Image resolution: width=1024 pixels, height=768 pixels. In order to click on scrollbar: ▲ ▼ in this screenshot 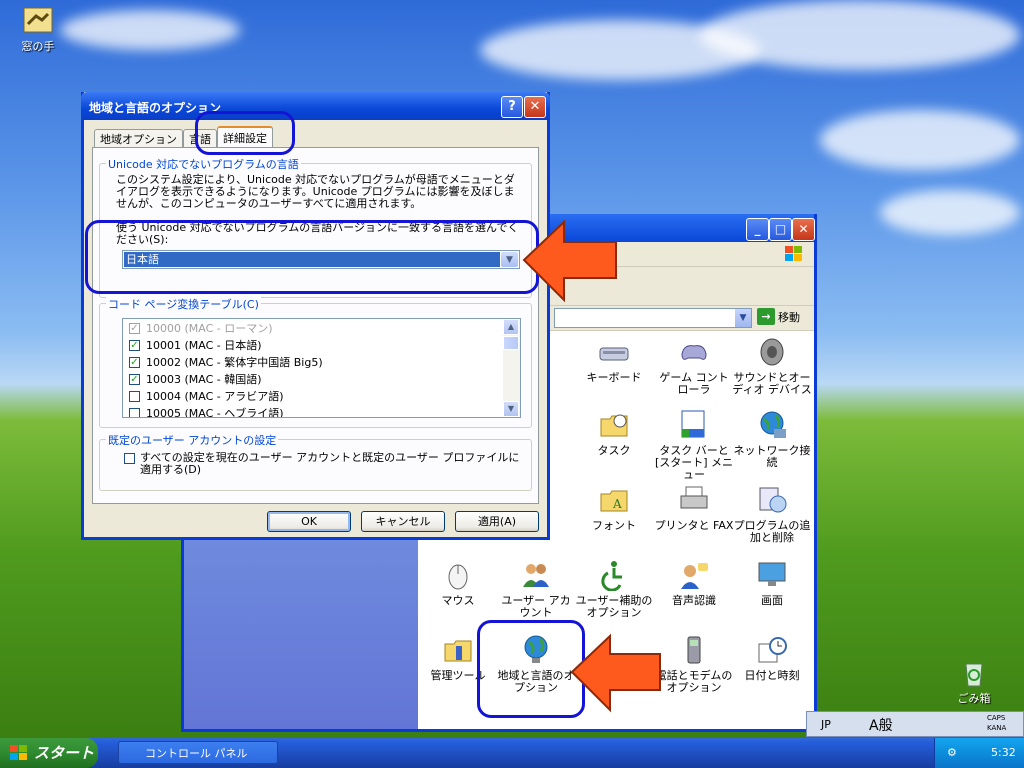, I will do `click(511, 368)`.